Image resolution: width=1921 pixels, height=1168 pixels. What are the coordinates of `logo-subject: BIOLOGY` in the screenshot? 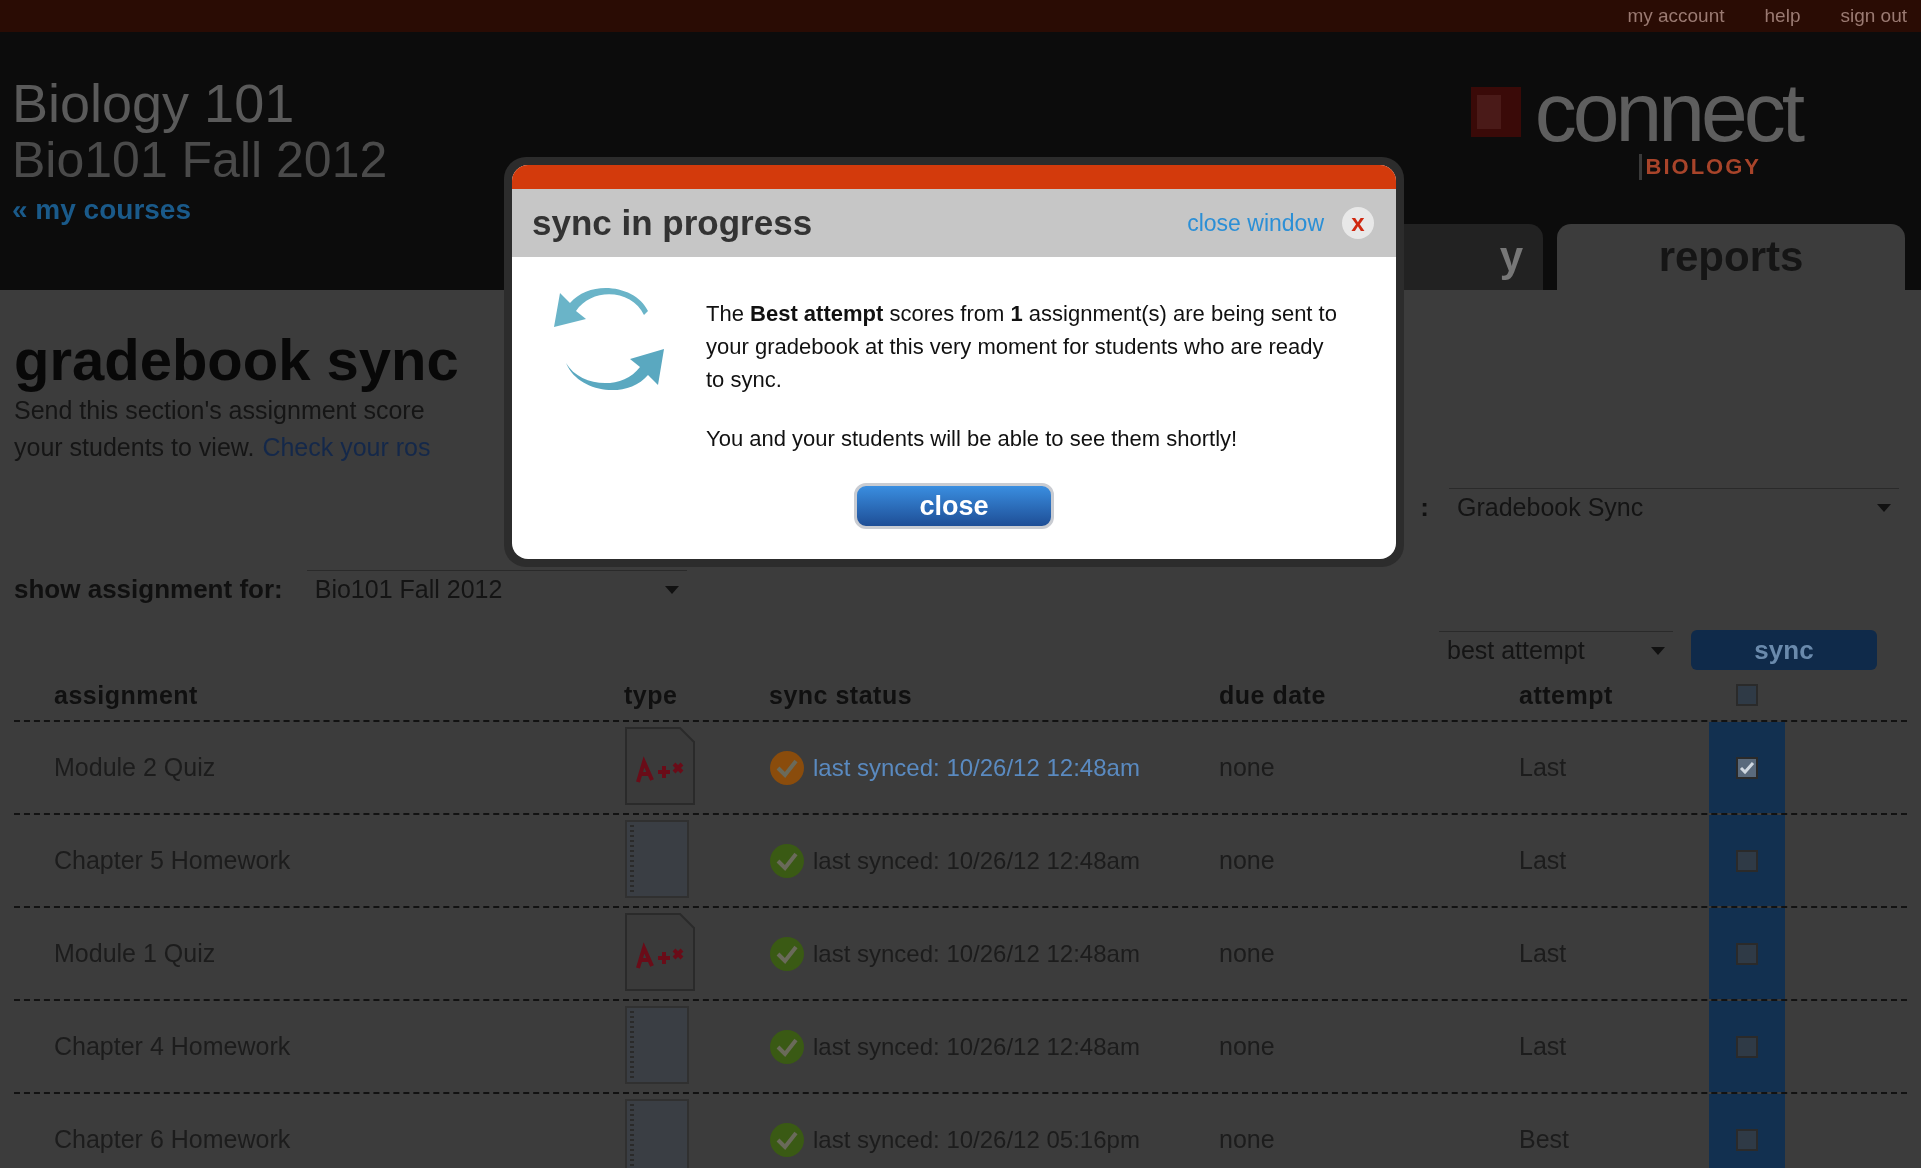 It's located at (1699, 167).